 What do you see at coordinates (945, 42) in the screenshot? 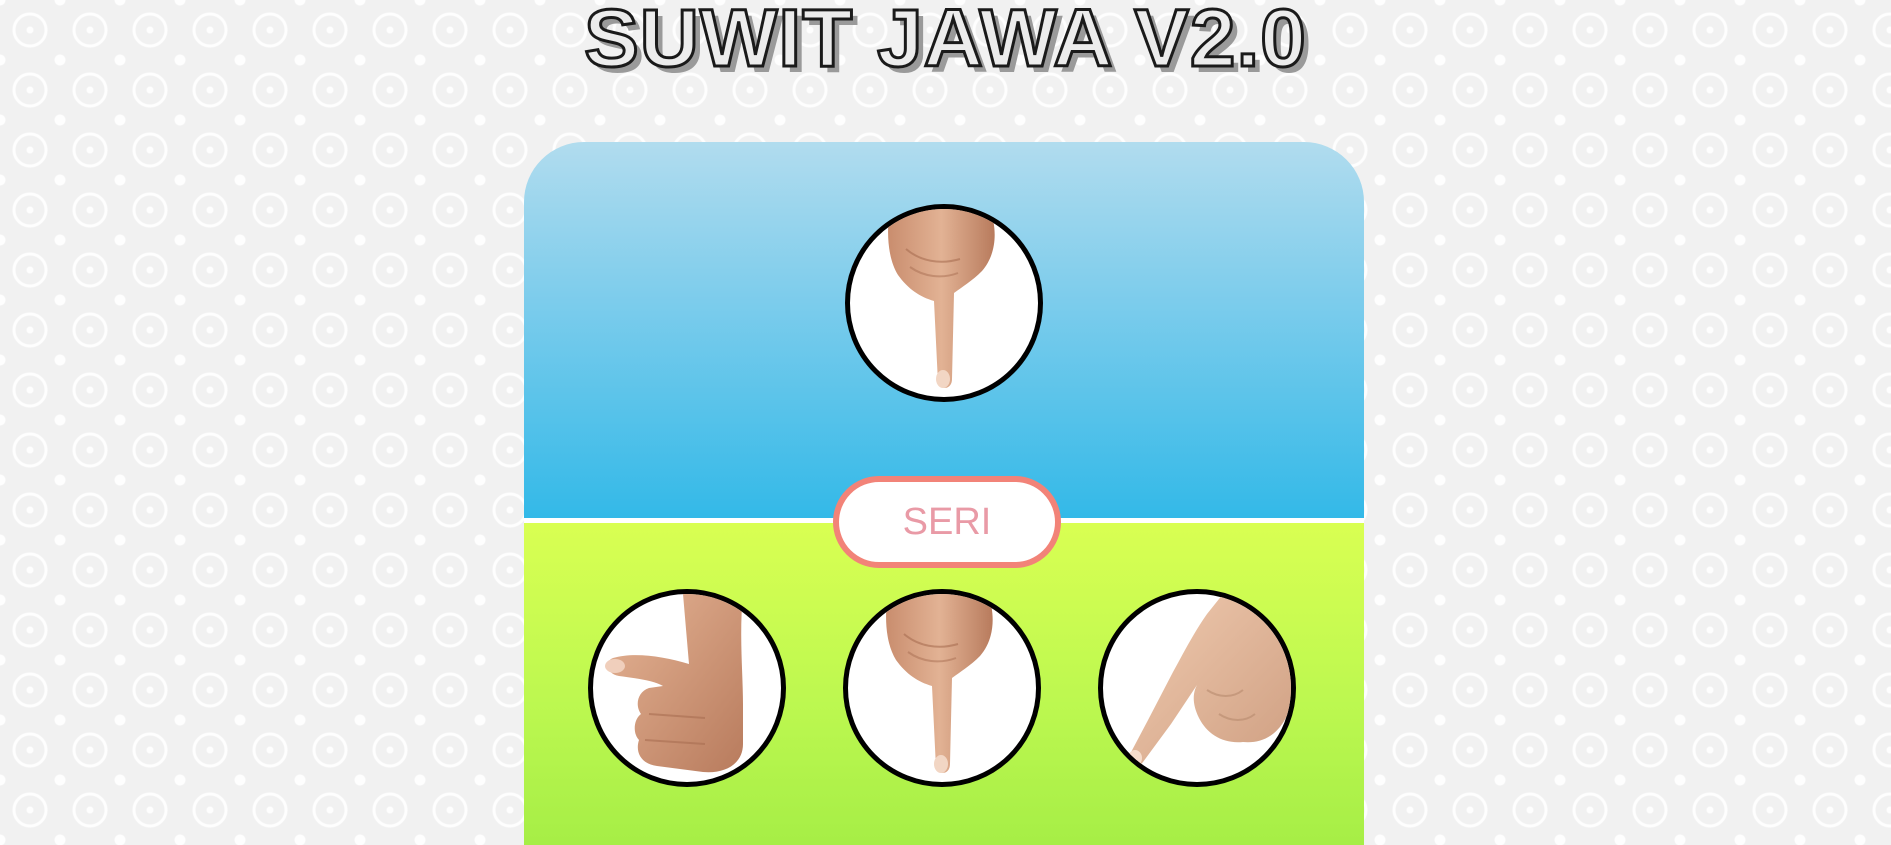
I see `game-title: SUWIT JAWA V2.0` at bounding box center [945, 42].